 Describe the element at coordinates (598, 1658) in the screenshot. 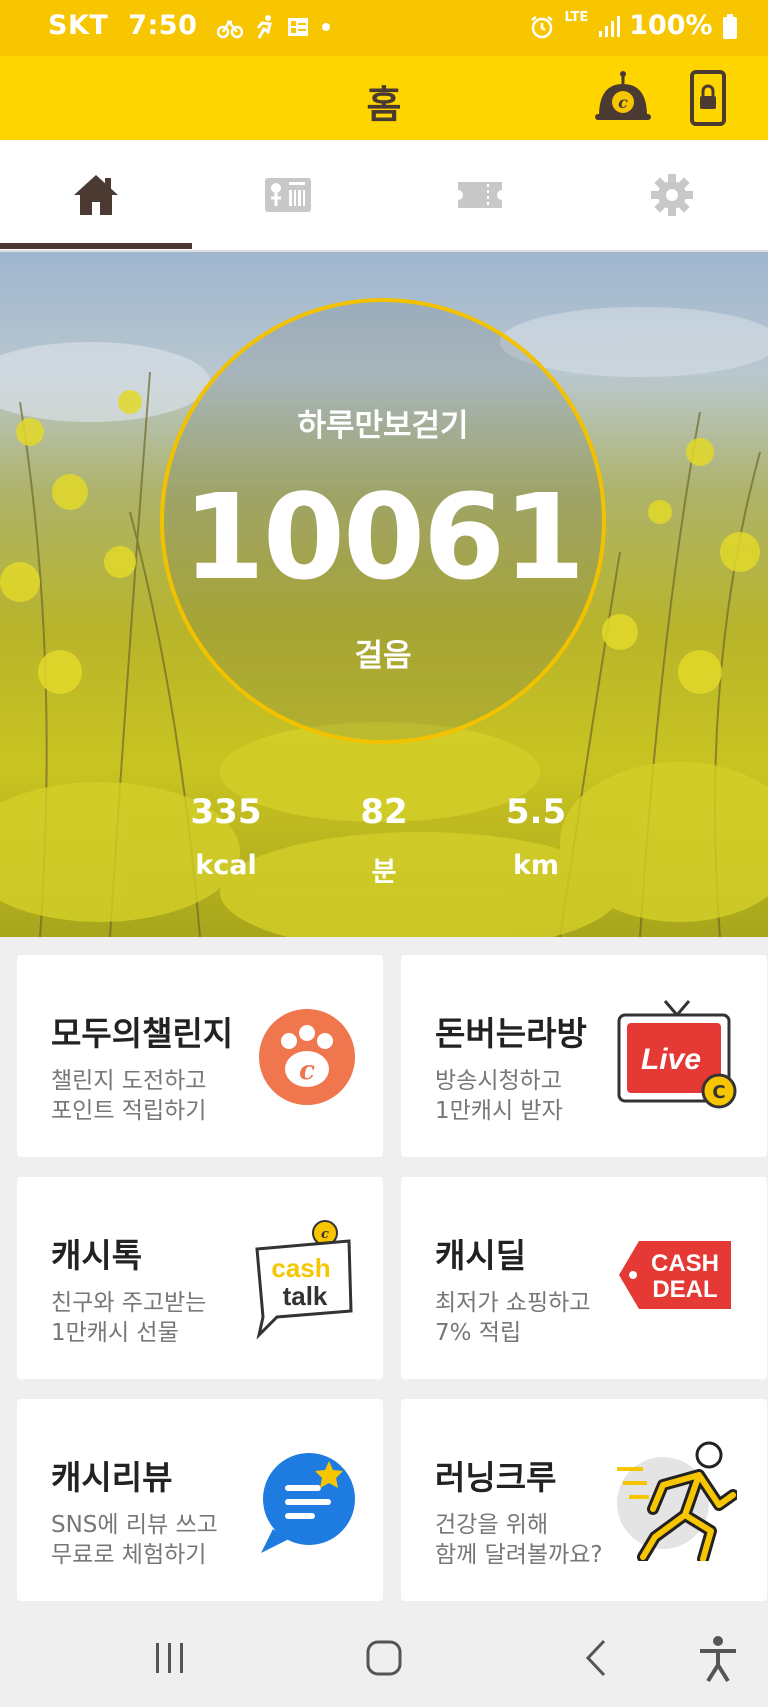

I see `back-icon` at that location.